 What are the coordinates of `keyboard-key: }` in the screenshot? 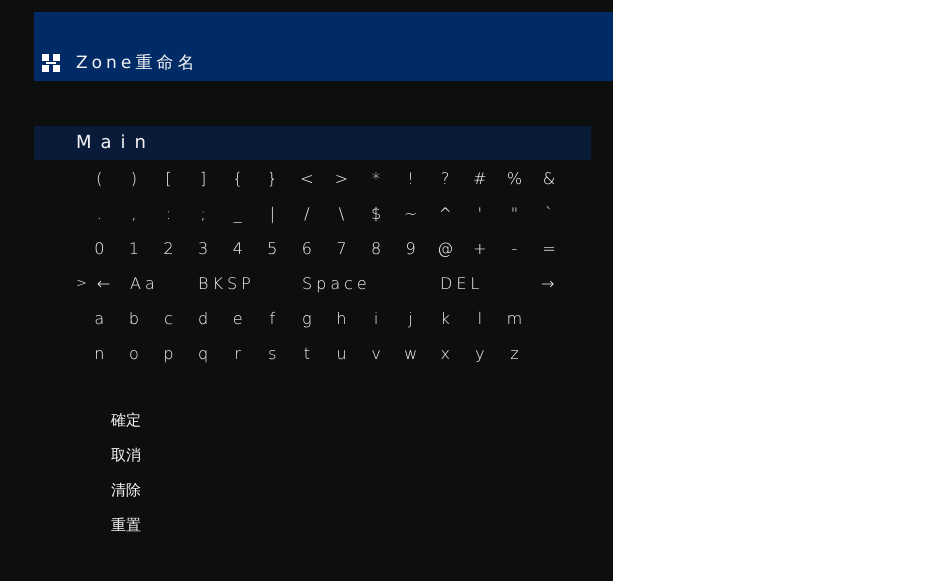 It's located at (272, 178).